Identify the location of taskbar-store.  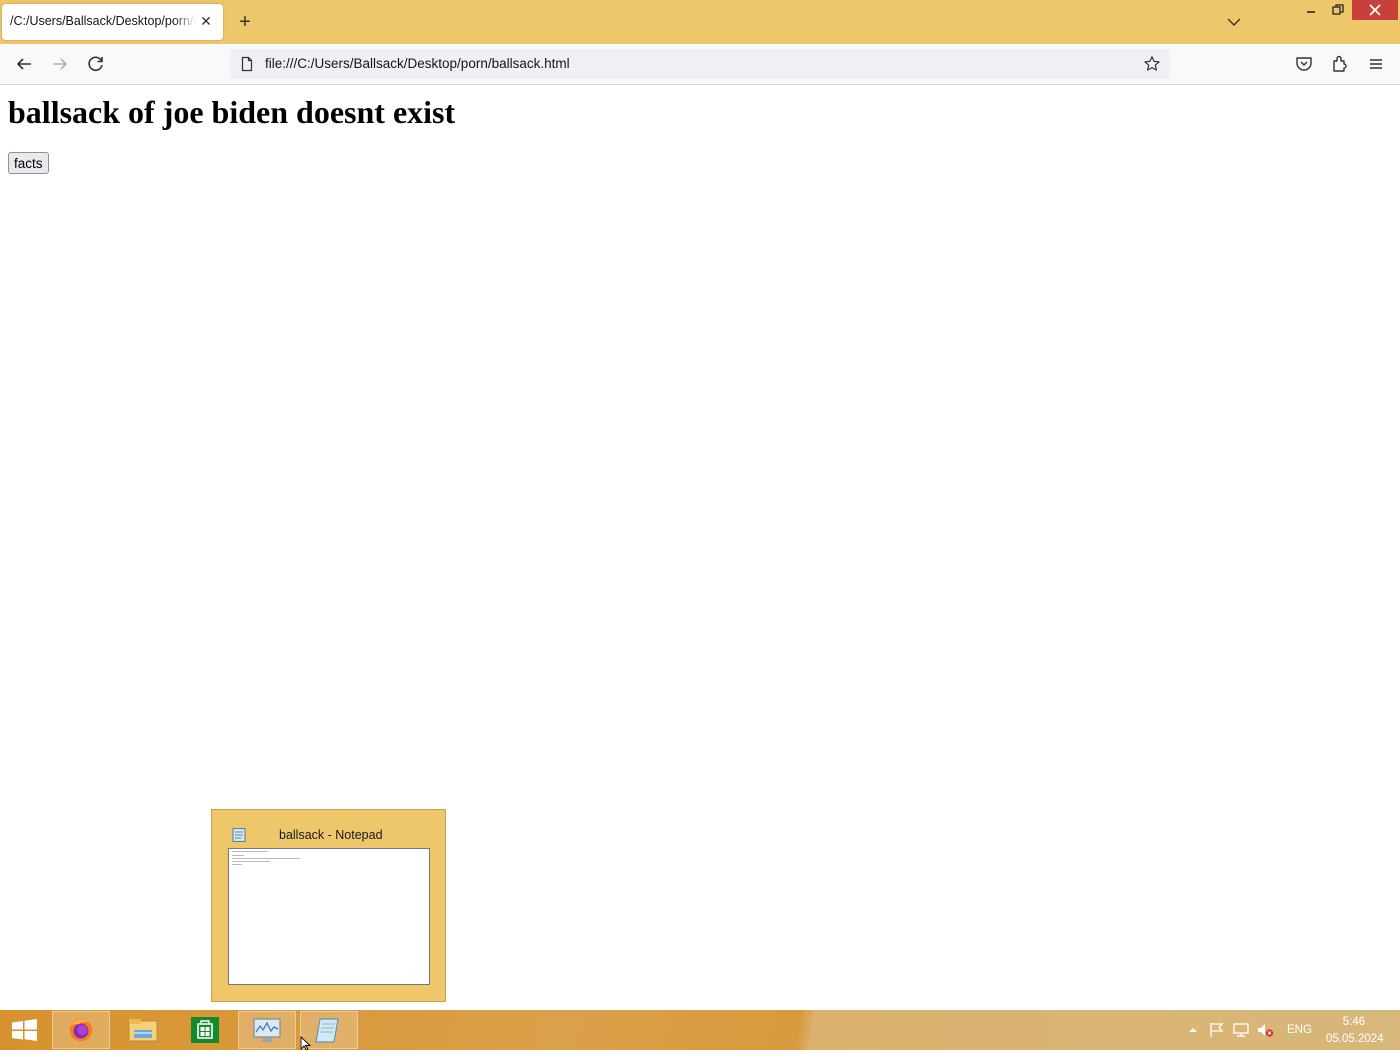
(205, 1030).